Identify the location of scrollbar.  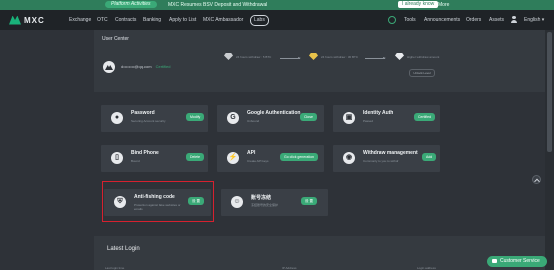
(549, 150).